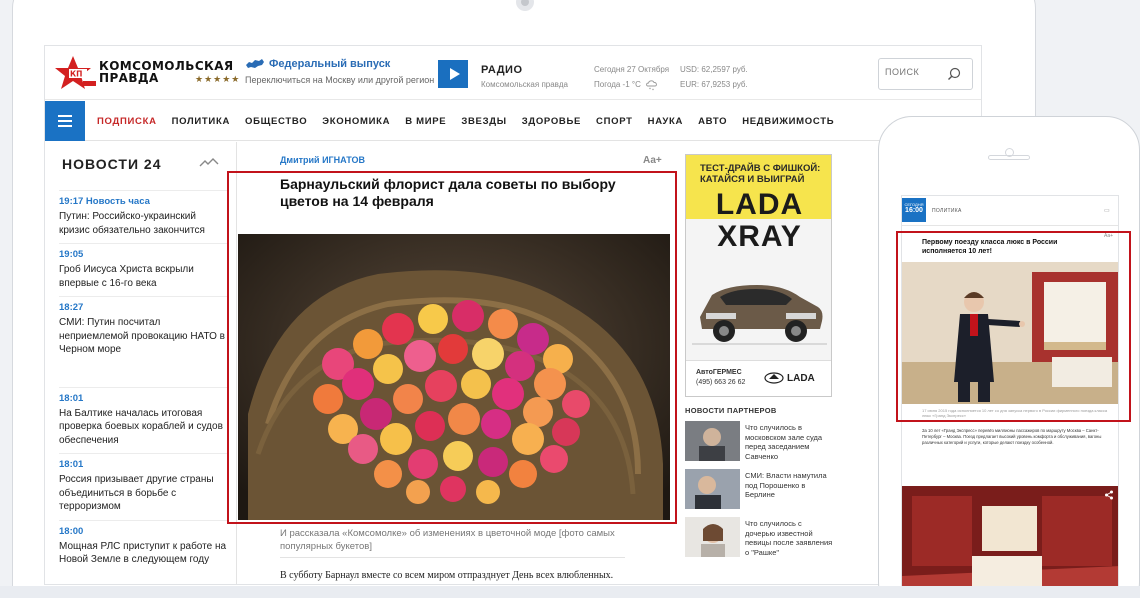  Describe the element at coordinates (652, 160) in the screenshot. I see `font-size-toggle: Аа+` at that location.